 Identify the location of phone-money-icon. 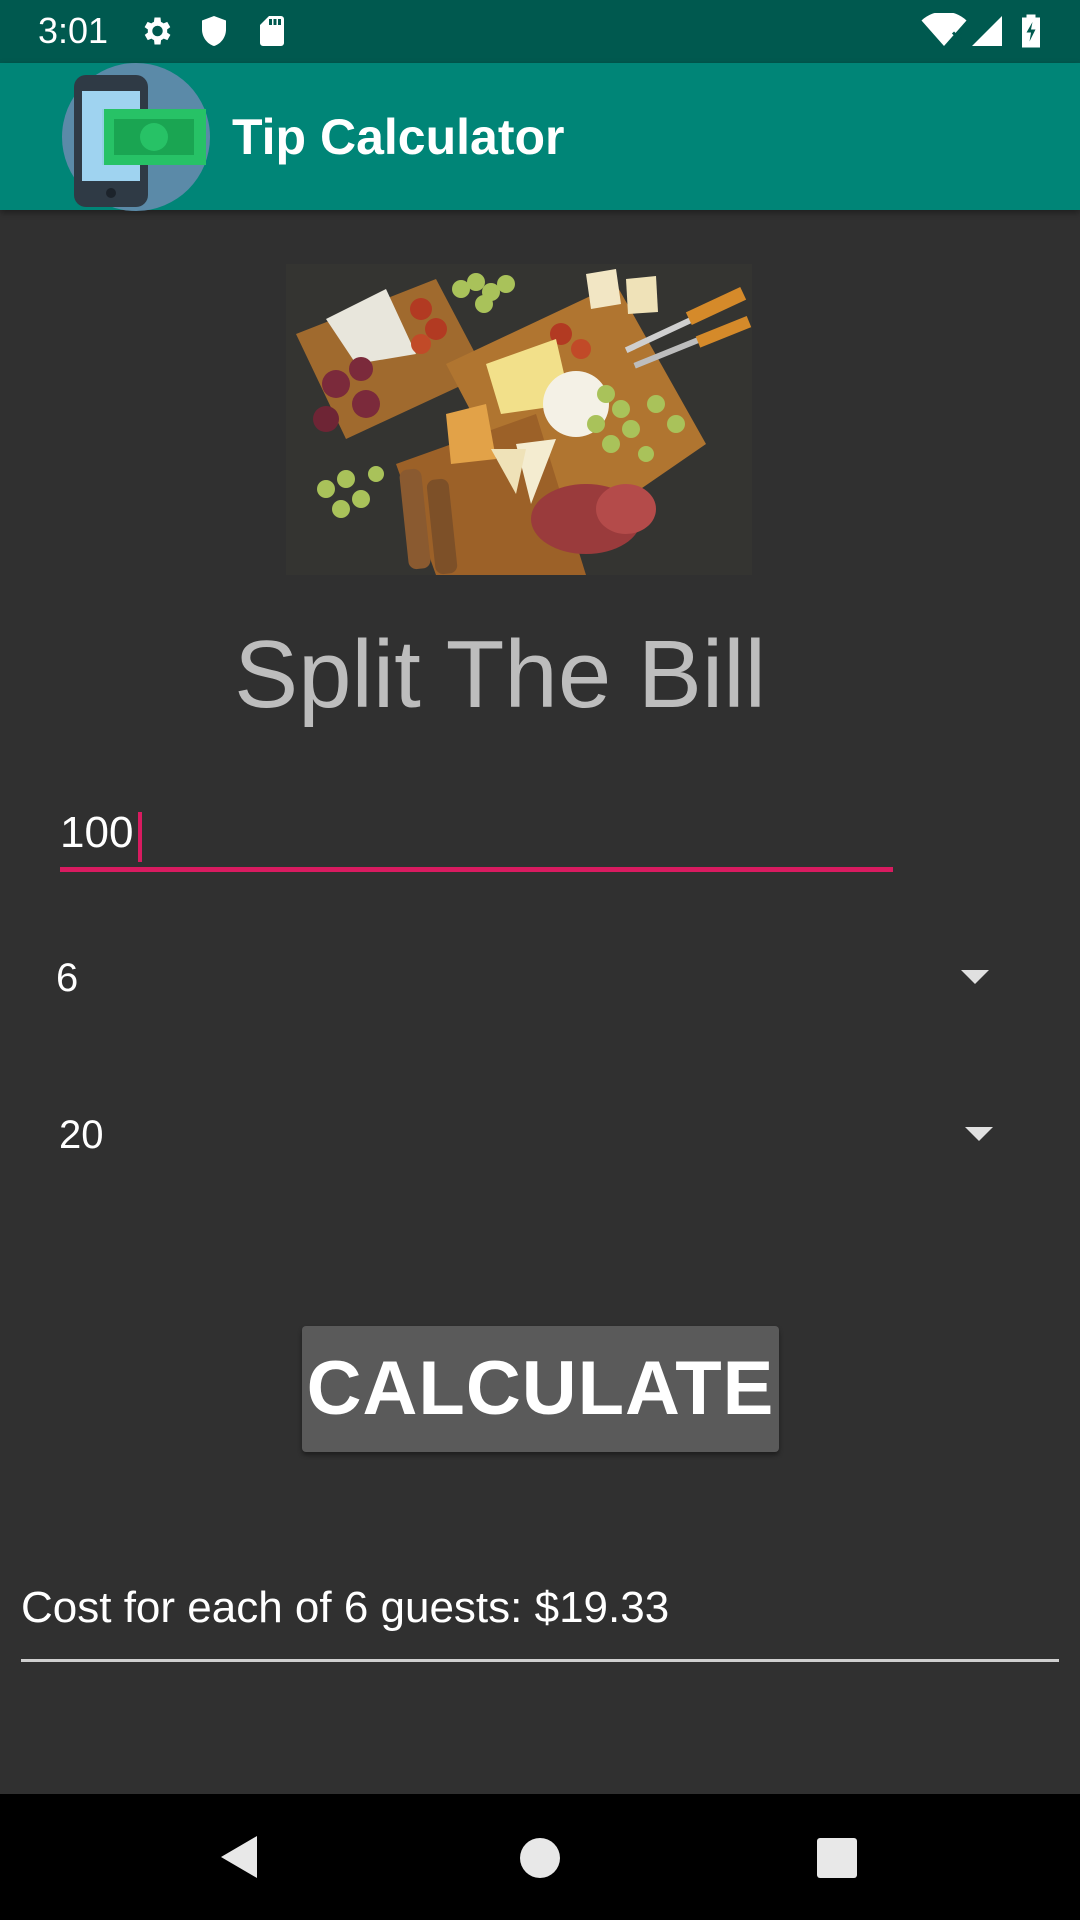
(136, 137).